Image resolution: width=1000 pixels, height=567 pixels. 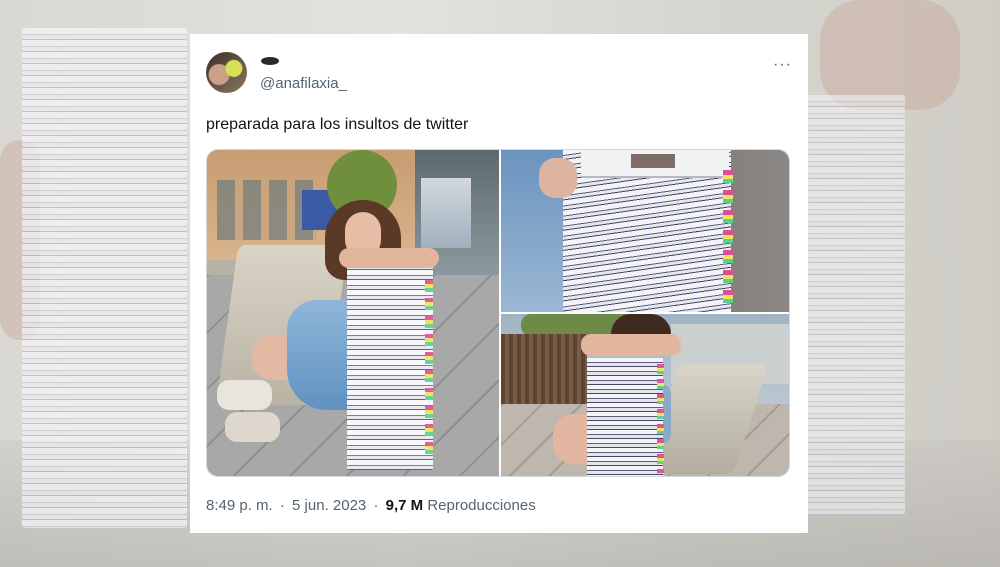 I want to click on background-person-right, so click(x=890, y=55).